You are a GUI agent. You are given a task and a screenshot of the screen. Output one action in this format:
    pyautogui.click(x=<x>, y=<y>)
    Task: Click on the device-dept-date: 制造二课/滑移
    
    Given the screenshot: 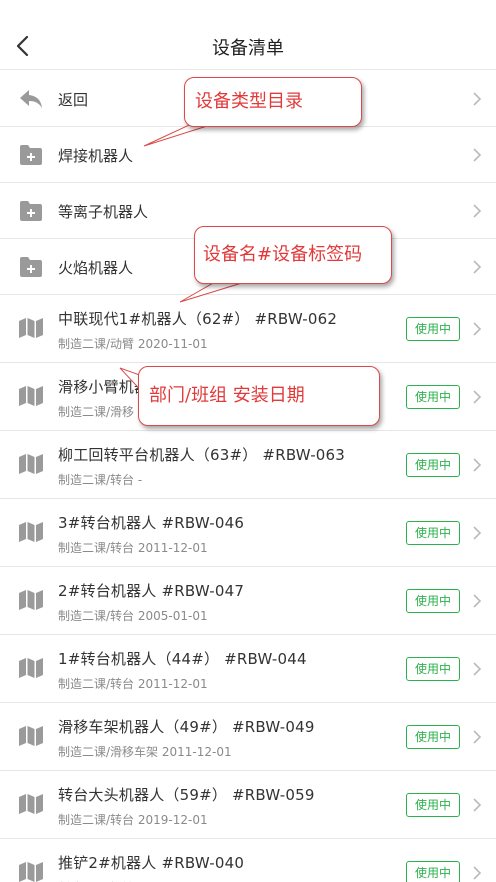 What is the action you would take?
    pyautogui.click(x=96, y=412)
    